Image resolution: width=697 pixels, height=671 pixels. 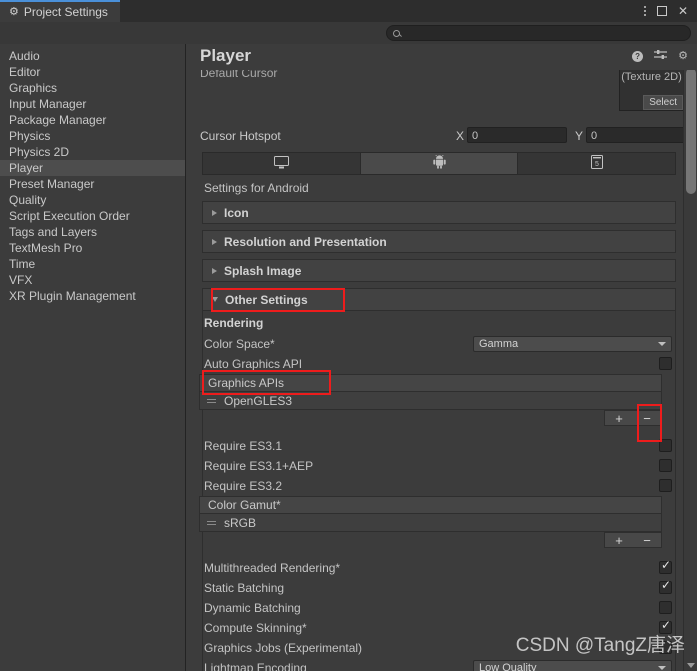 I want to click on sidebar-item-physics: Physics, so click(x=92, y=136).